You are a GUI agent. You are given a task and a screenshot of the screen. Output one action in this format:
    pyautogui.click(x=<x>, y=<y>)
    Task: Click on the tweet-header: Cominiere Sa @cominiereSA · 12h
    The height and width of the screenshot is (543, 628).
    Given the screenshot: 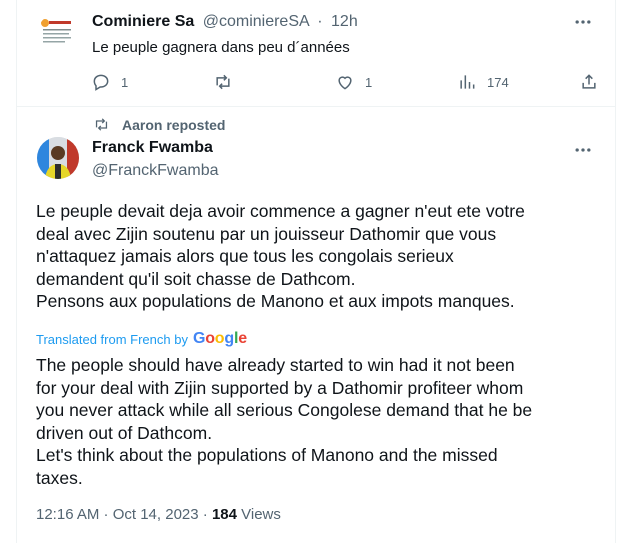 What is the action you would take?
    pyautogui.click(x=225, y=22)
    